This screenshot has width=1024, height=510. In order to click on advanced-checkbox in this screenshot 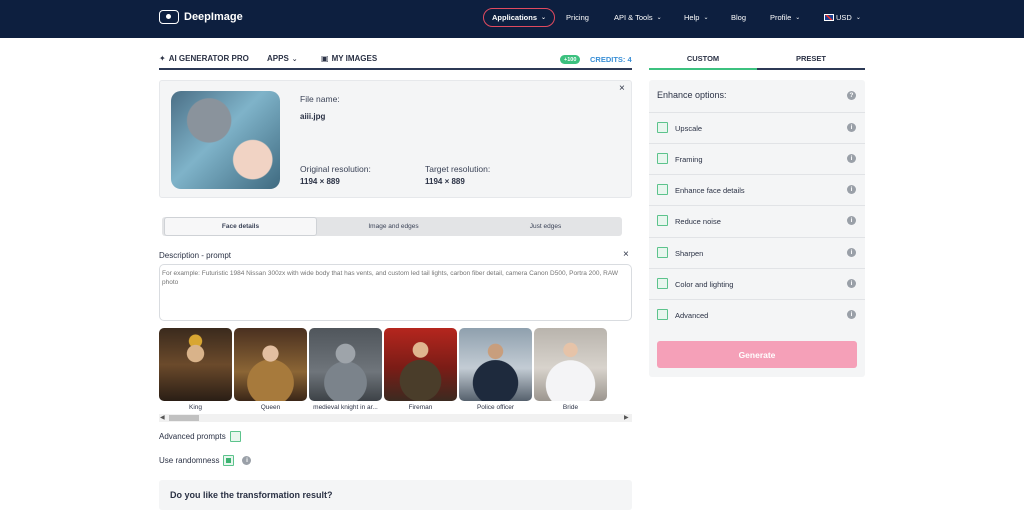, I will do `click(662, 314)`.